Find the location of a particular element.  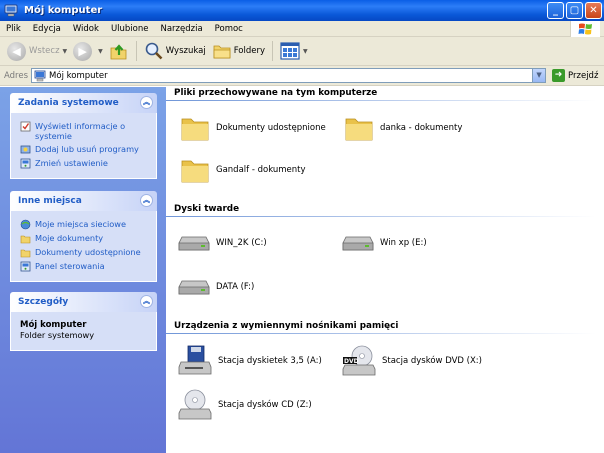

minimize-button: _ is located at coordinates (555, 10).